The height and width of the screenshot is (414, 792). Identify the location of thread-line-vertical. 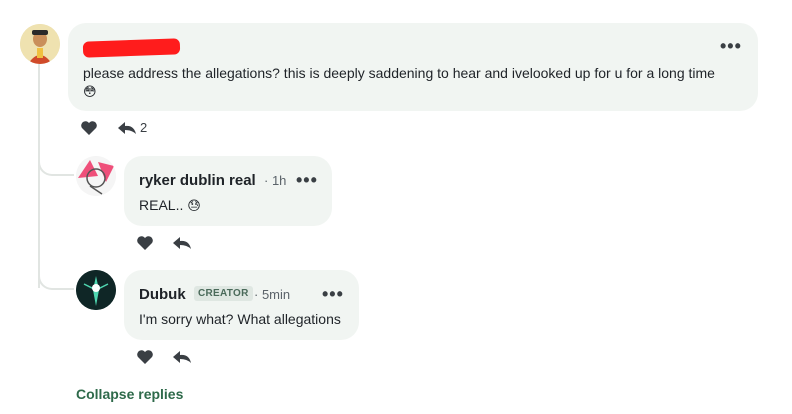
(39, 176).